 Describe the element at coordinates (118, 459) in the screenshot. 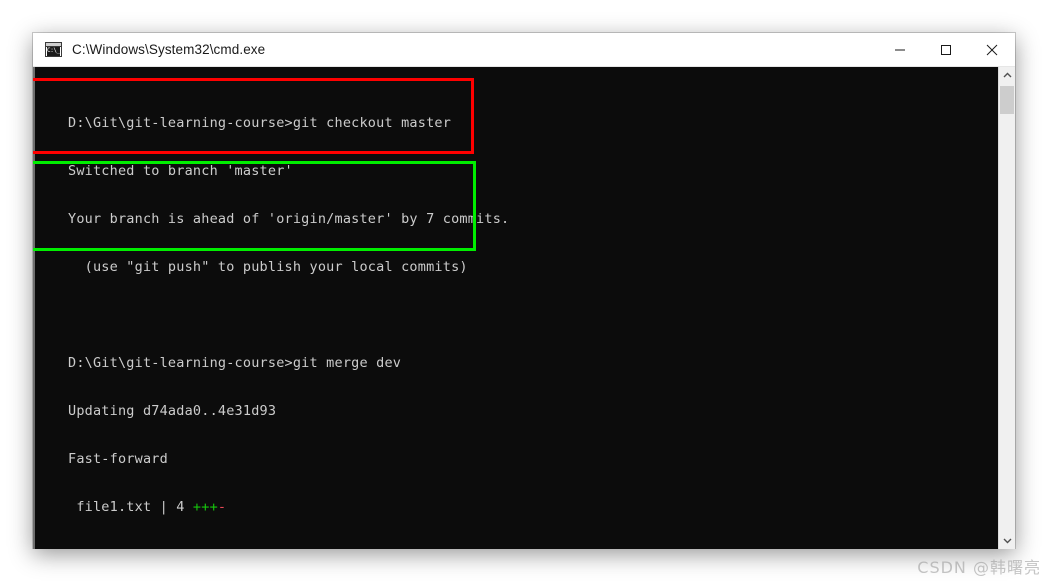

I see `terminal-line: Fast-forward` at that location.